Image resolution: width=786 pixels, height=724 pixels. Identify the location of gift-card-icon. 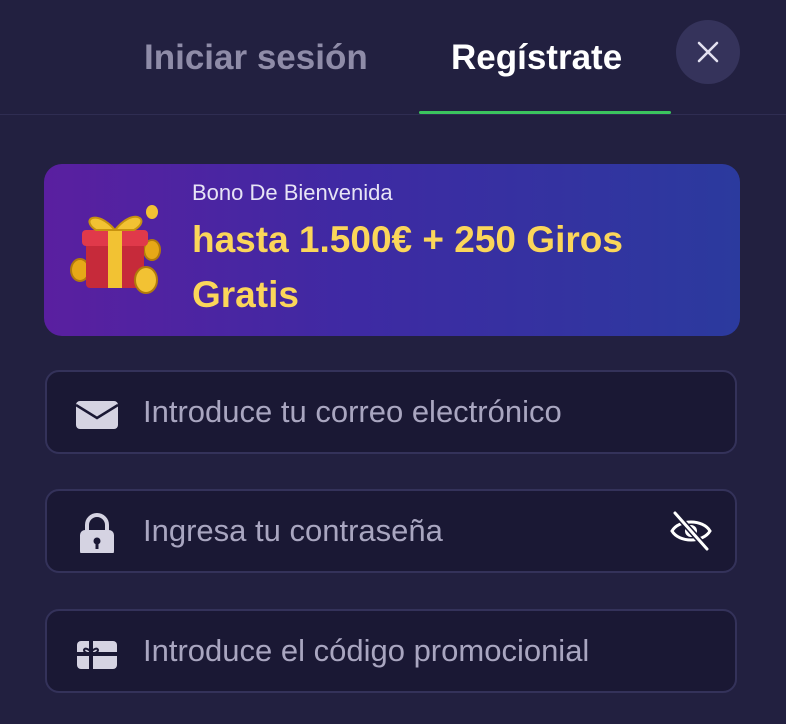
(97, 655).